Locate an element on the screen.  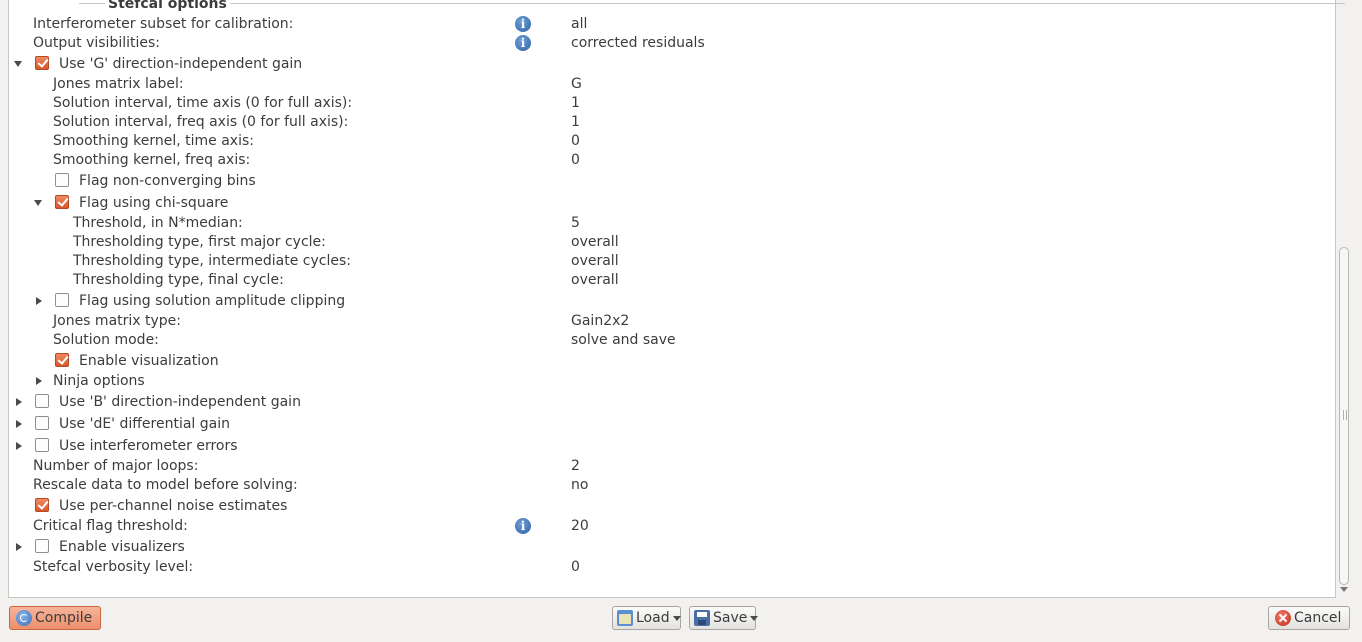
option-row-use-per-channel-noise-estimates: Use per-channel noise estimates is located at coordinates (669, 506).